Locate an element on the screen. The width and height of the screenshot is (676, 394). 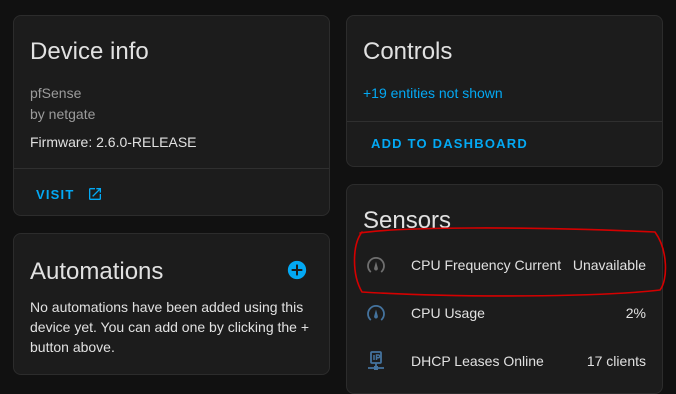
sensor-state: 17 clients is located at coordinates (616, 361).